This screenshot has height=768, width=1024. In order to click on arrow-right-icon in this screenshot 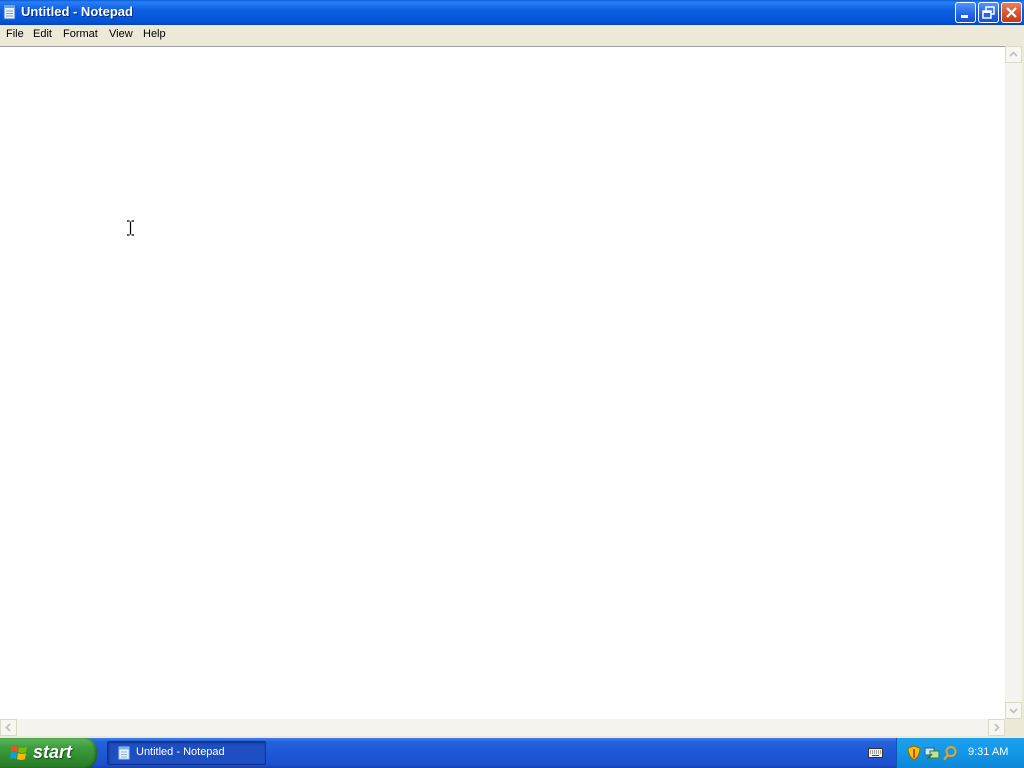, I will do `click(997, 727)`.